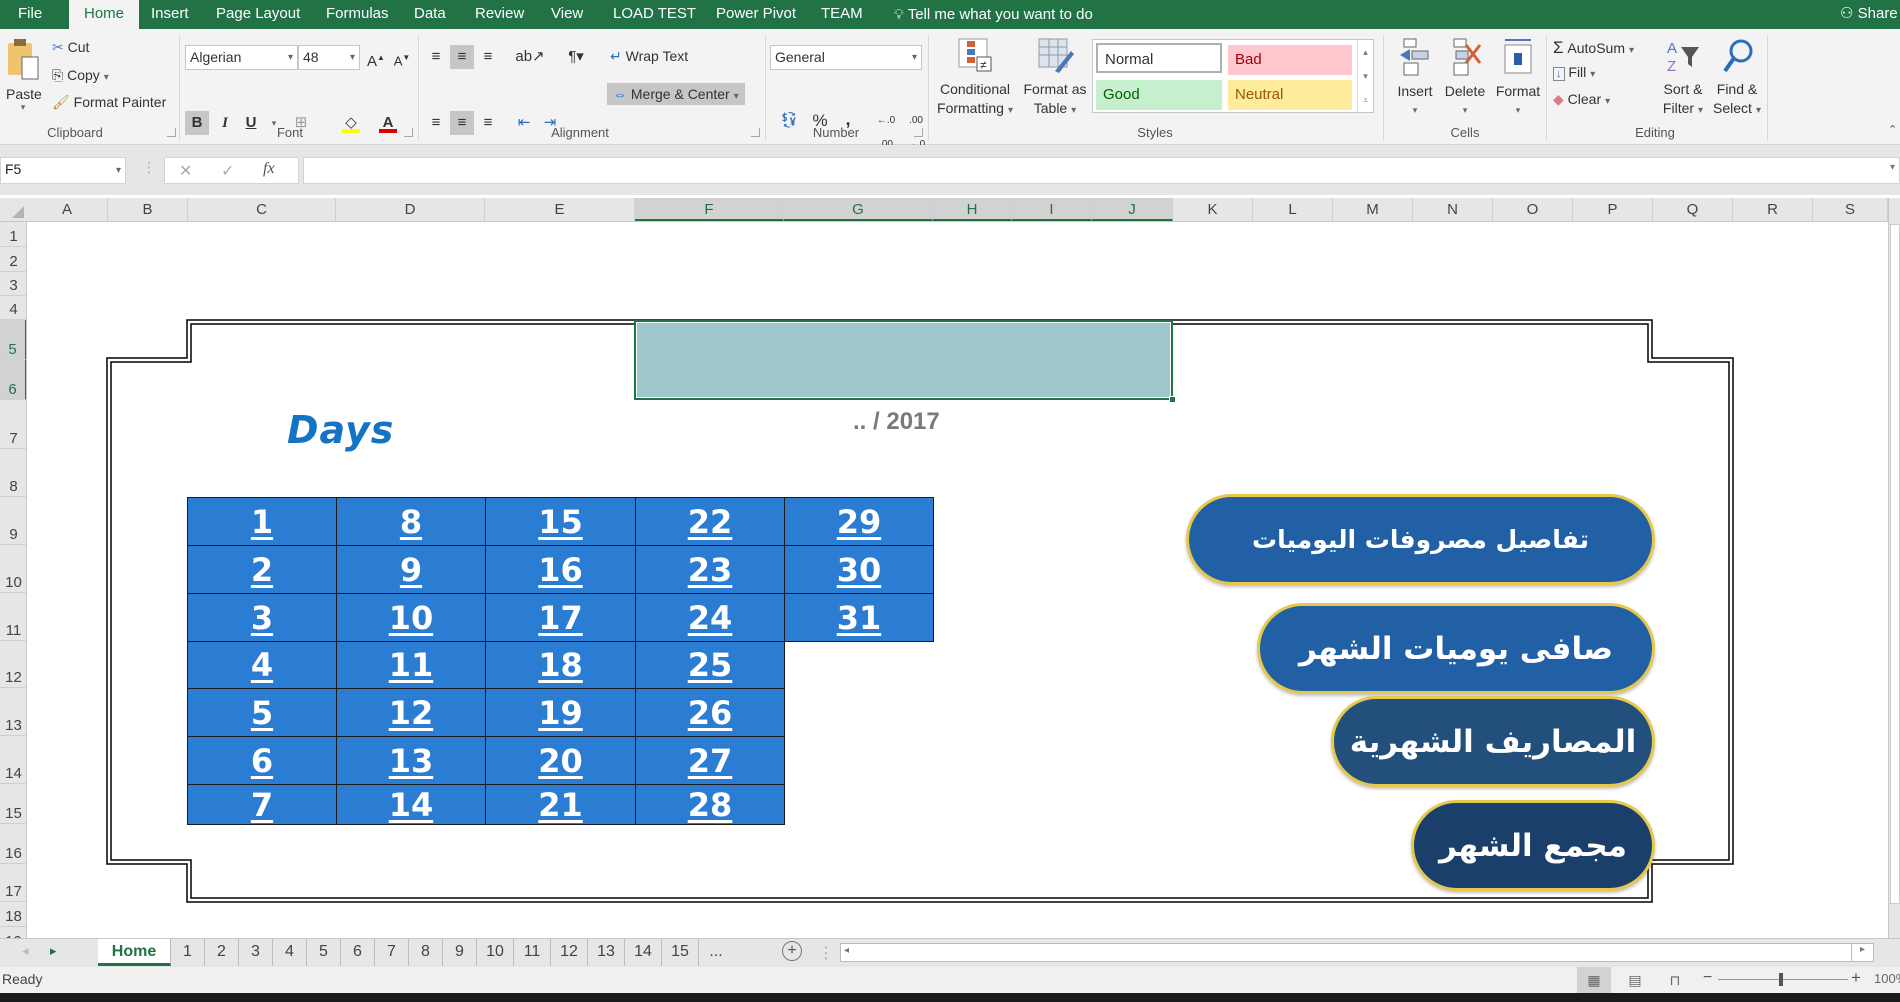 Image resolution: width=1900 pixels, height=1002 pixels. What do you see at coordinates (462, 57) in the screenshot?
I see `middle-align-button: ≡` at bounding box center [462, 57].